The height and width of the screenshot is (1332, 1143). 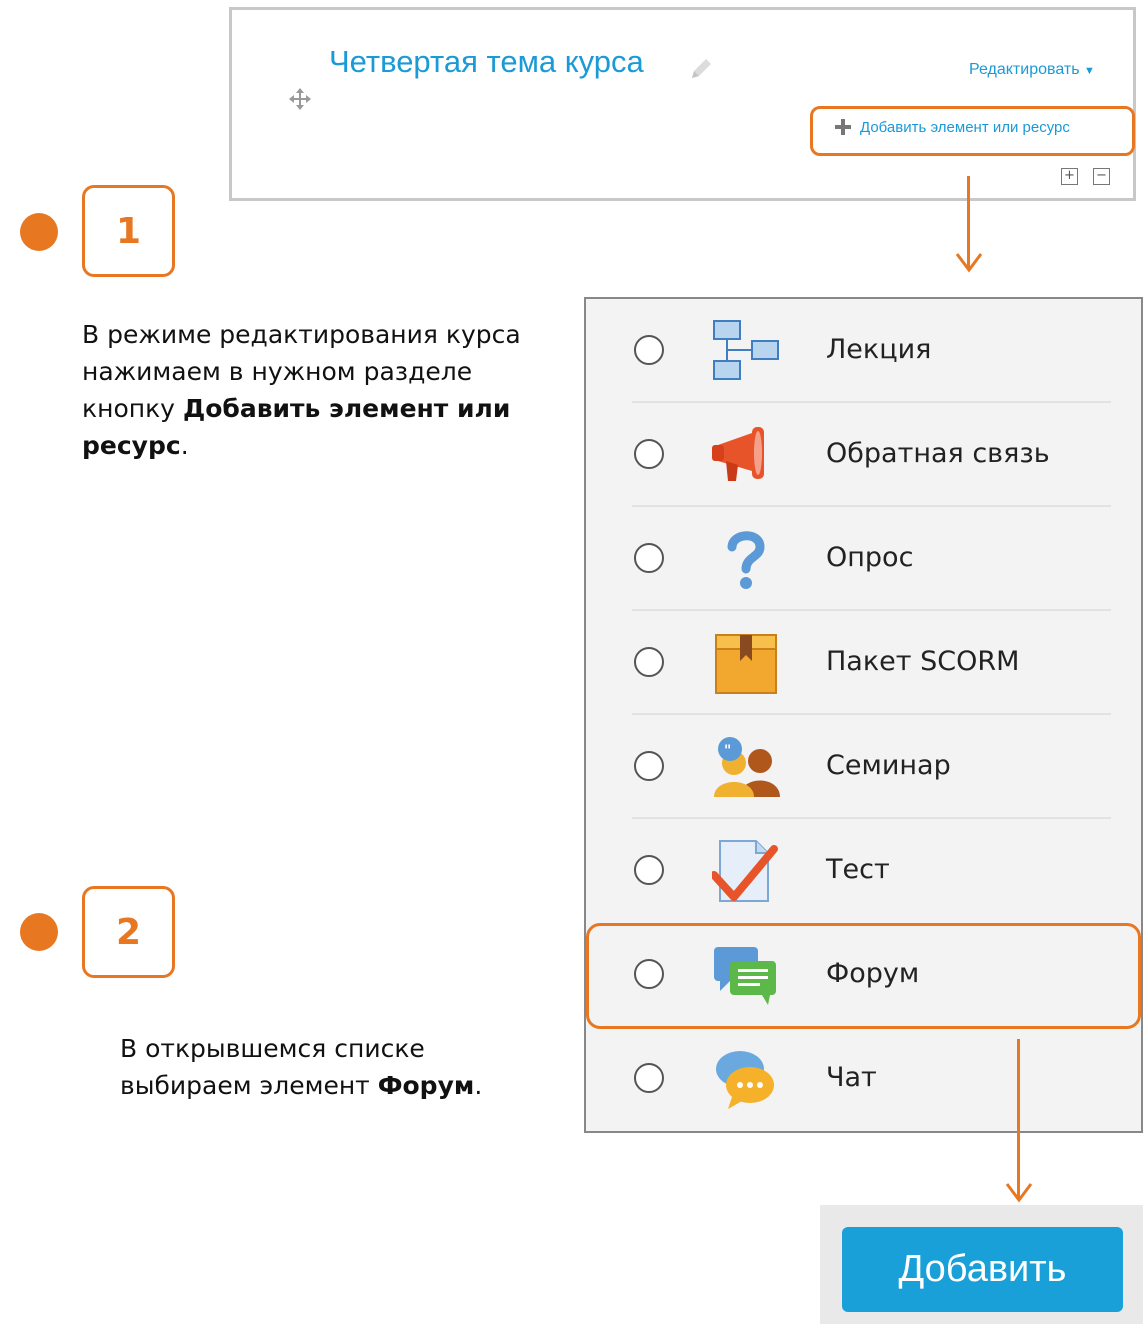 I want to click on expand-icon: +, so click(x=1069, y=176).